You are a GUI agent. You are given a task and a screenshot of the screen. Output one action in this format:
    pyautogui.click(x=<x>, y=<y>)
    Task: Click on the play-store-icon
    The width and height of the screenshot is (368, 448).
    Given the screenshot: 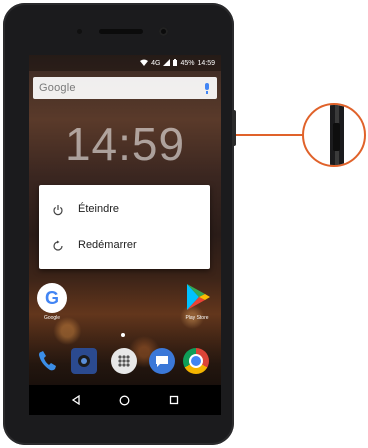 What is the action you would take?
    pyautogui.click(x=198, y=297)
    